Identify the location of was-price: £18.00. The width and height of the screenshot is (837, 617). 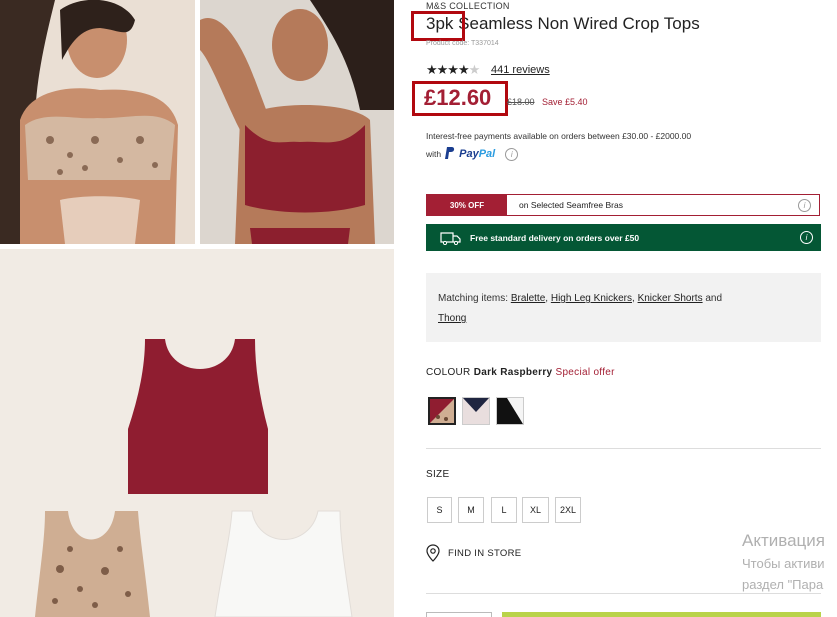
(521, 102).